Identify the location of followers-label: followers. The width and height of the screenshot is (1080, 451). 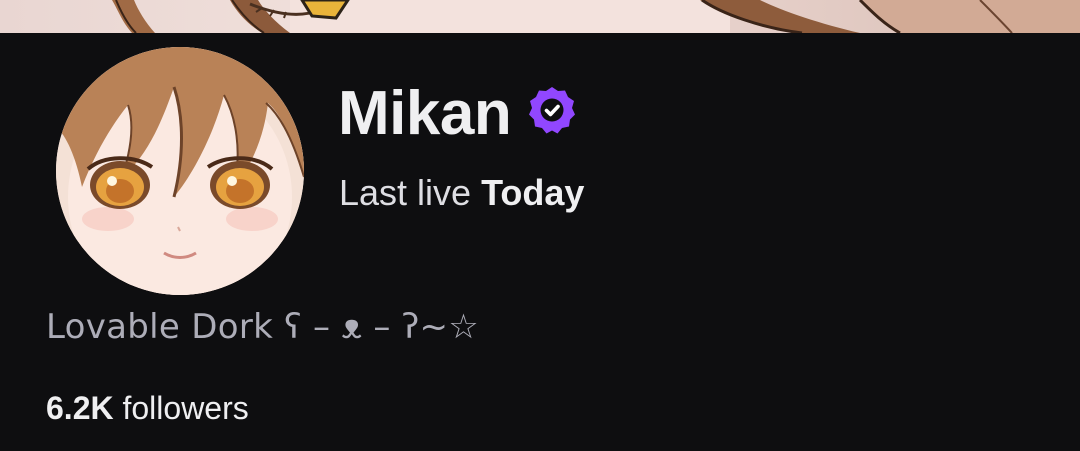
(185, 408).